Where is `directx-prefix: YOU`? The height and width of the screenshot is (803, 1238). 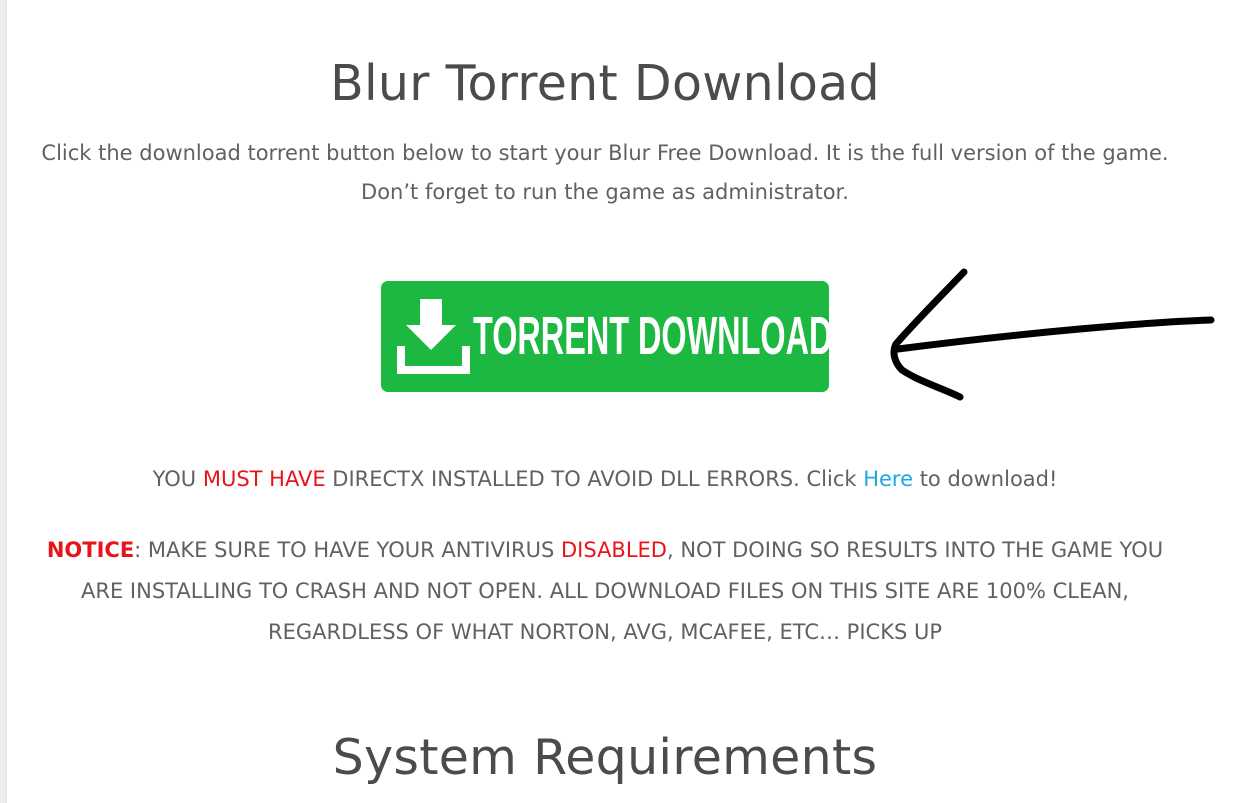 directx-prefix: YOU is located at coordinates (177, 479).